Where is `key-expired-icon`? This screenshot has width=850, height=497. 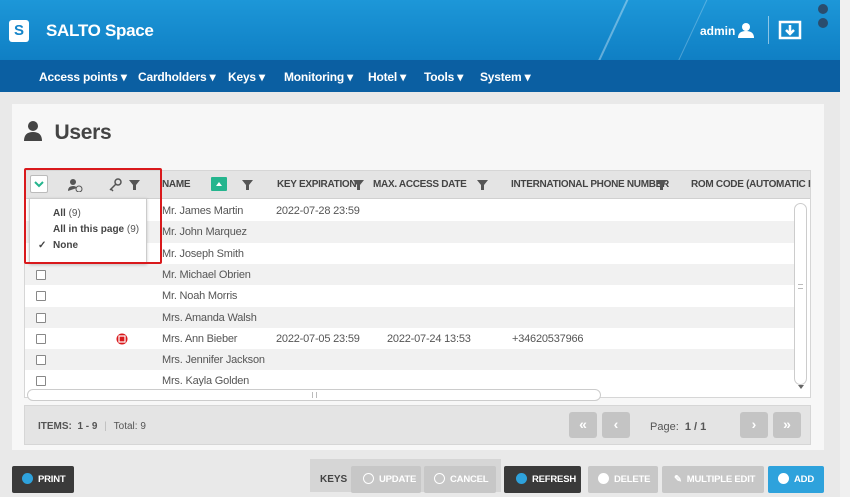 key-expired-icon is located at coordinates (122, 339).